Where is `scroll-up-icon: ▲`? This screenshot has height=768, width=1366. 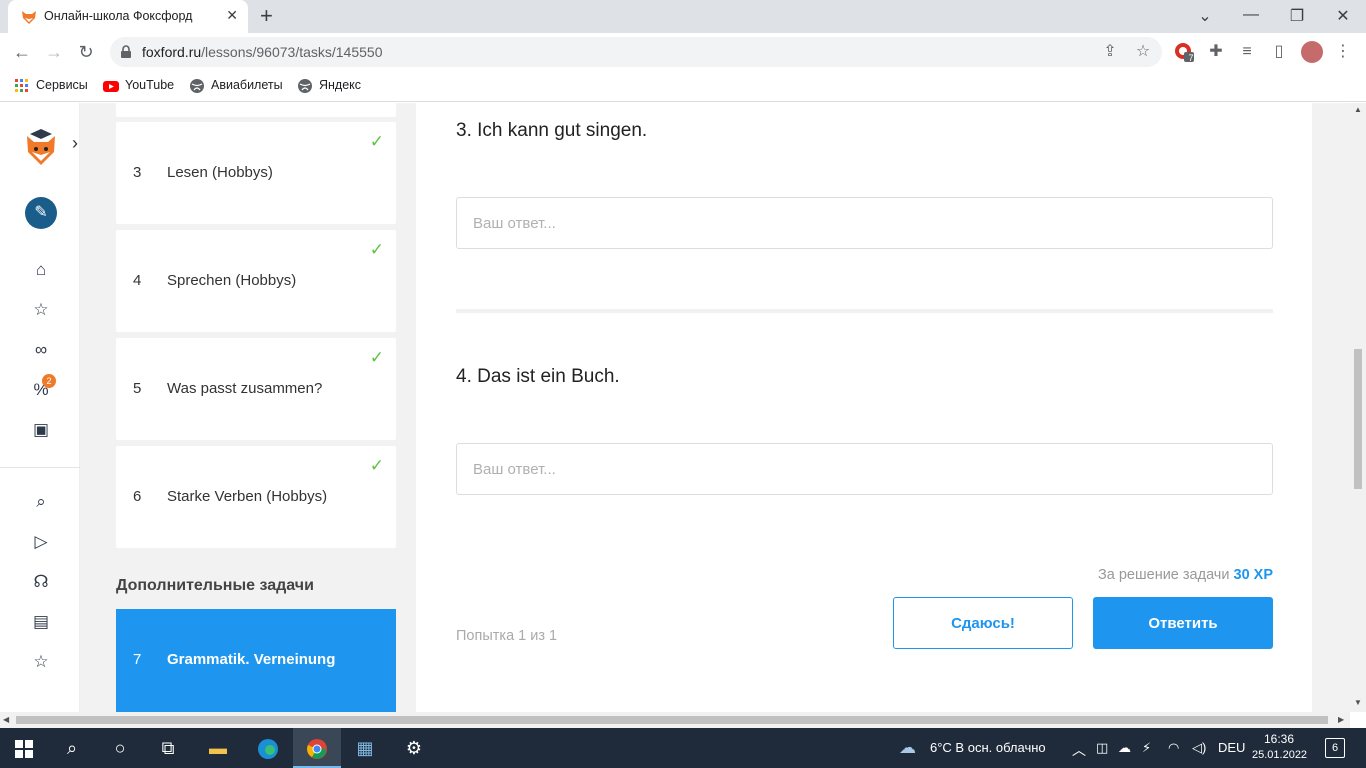 scroll-up-icon: ▲ is located at coordinates (1358, 109).